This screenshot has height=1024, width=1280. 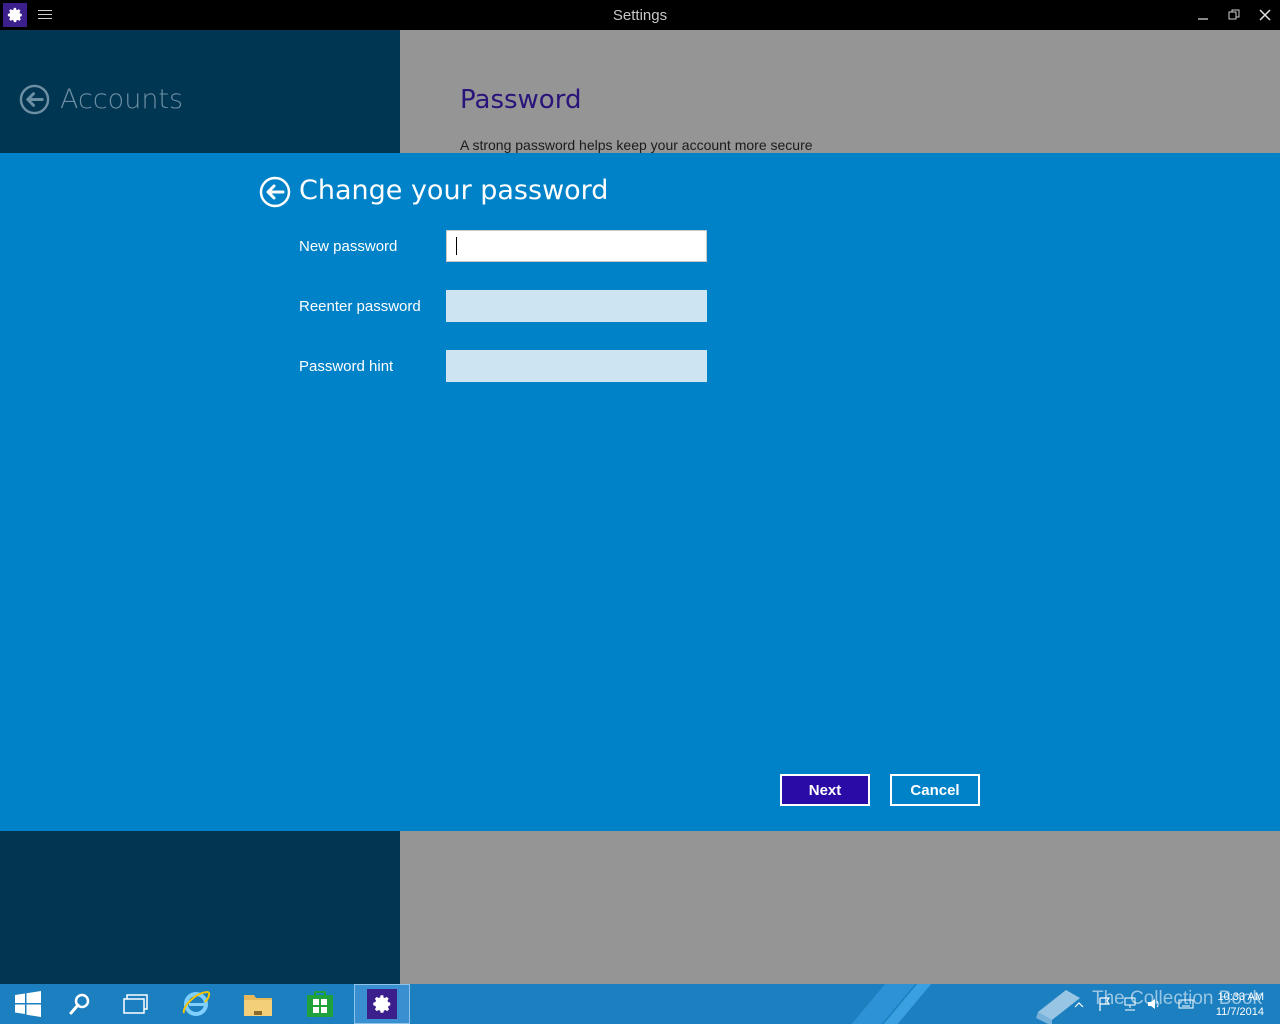 What do you see at coordinates (1154, 1004) in the screenshot?
I see `volume-icon` at bounding box center [1154, 1004].